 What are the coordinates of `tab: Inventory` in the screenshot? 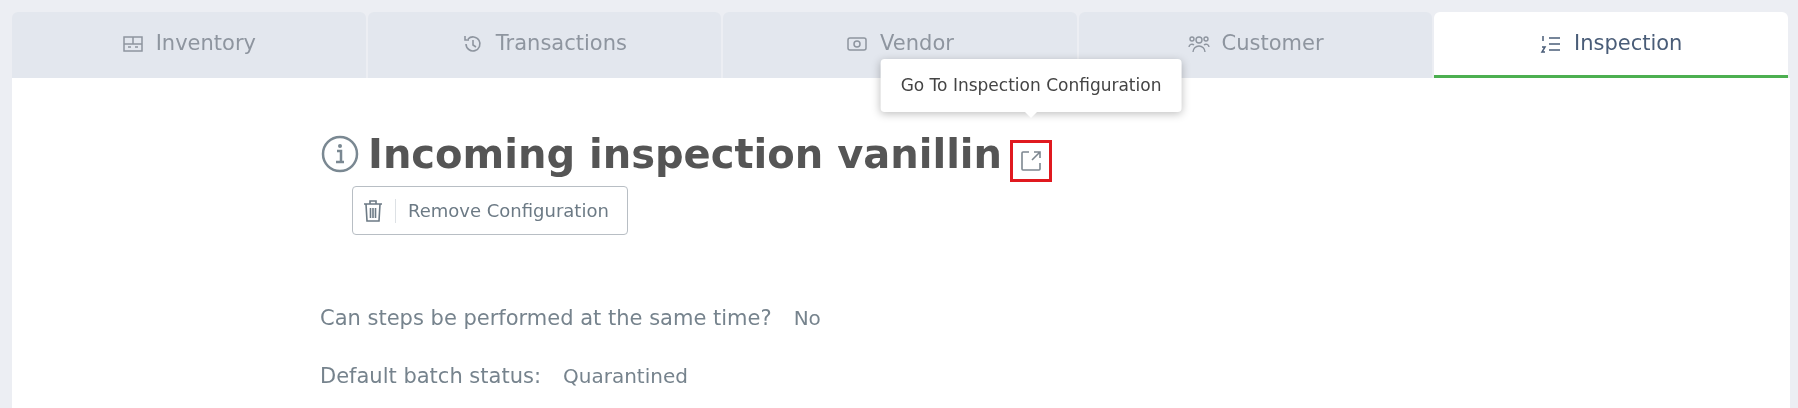 It's located at (189, 45).